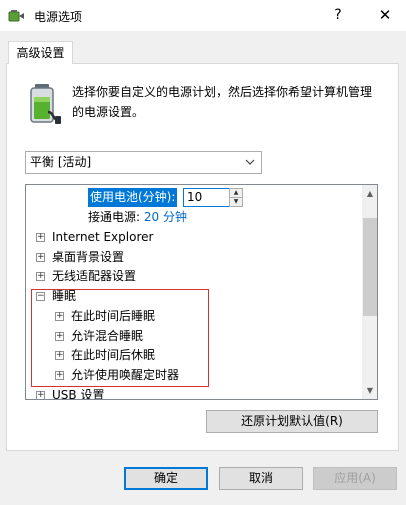  I want to click on power-plan-select: 平衡 [活动], so click(143, 162).